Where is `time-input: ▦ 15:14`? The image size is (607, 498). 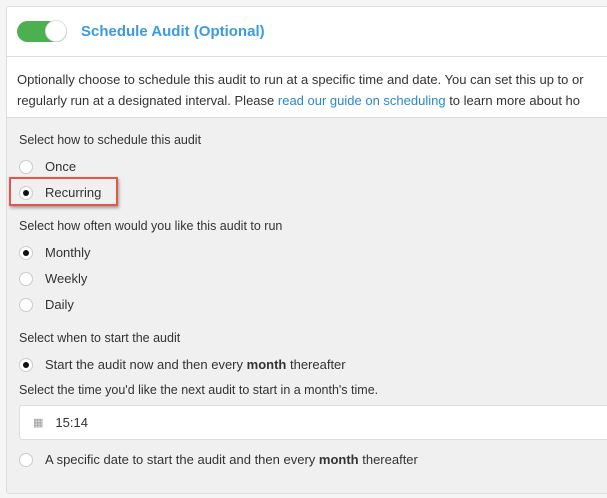
time-input: ▦ 15:14 is located at coordinates (313, 422).